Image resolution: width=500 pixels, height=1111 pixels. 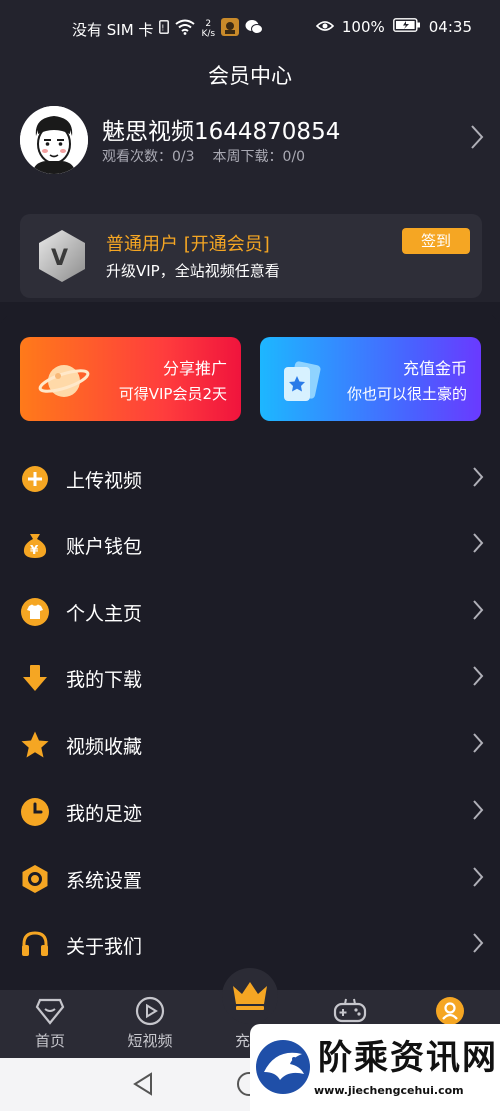 I want to click on share-promo-title: 分享推广, so click(x=194, y=368).